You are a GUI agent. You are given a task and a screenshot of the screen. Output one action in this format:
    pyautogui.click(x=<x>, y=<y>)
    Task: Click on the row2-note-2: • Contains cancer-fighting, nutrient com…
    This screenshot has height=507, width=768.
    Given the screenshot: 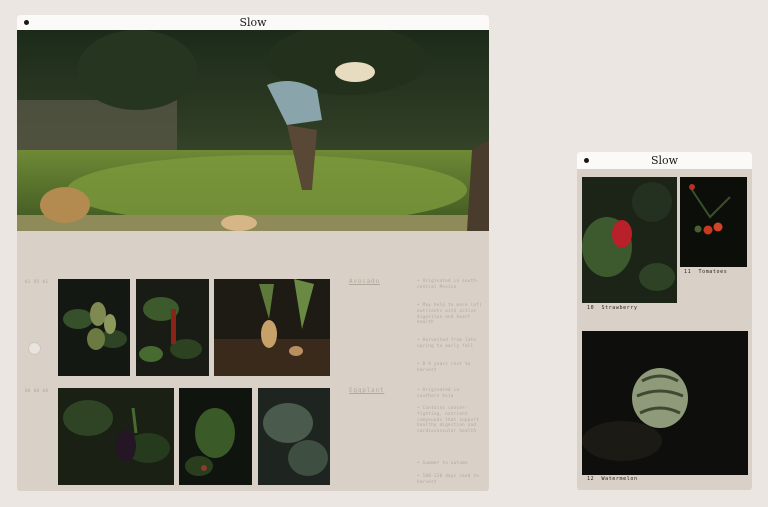 What is the action you would take?
    pyautogui.click(x=448, y=419)
    